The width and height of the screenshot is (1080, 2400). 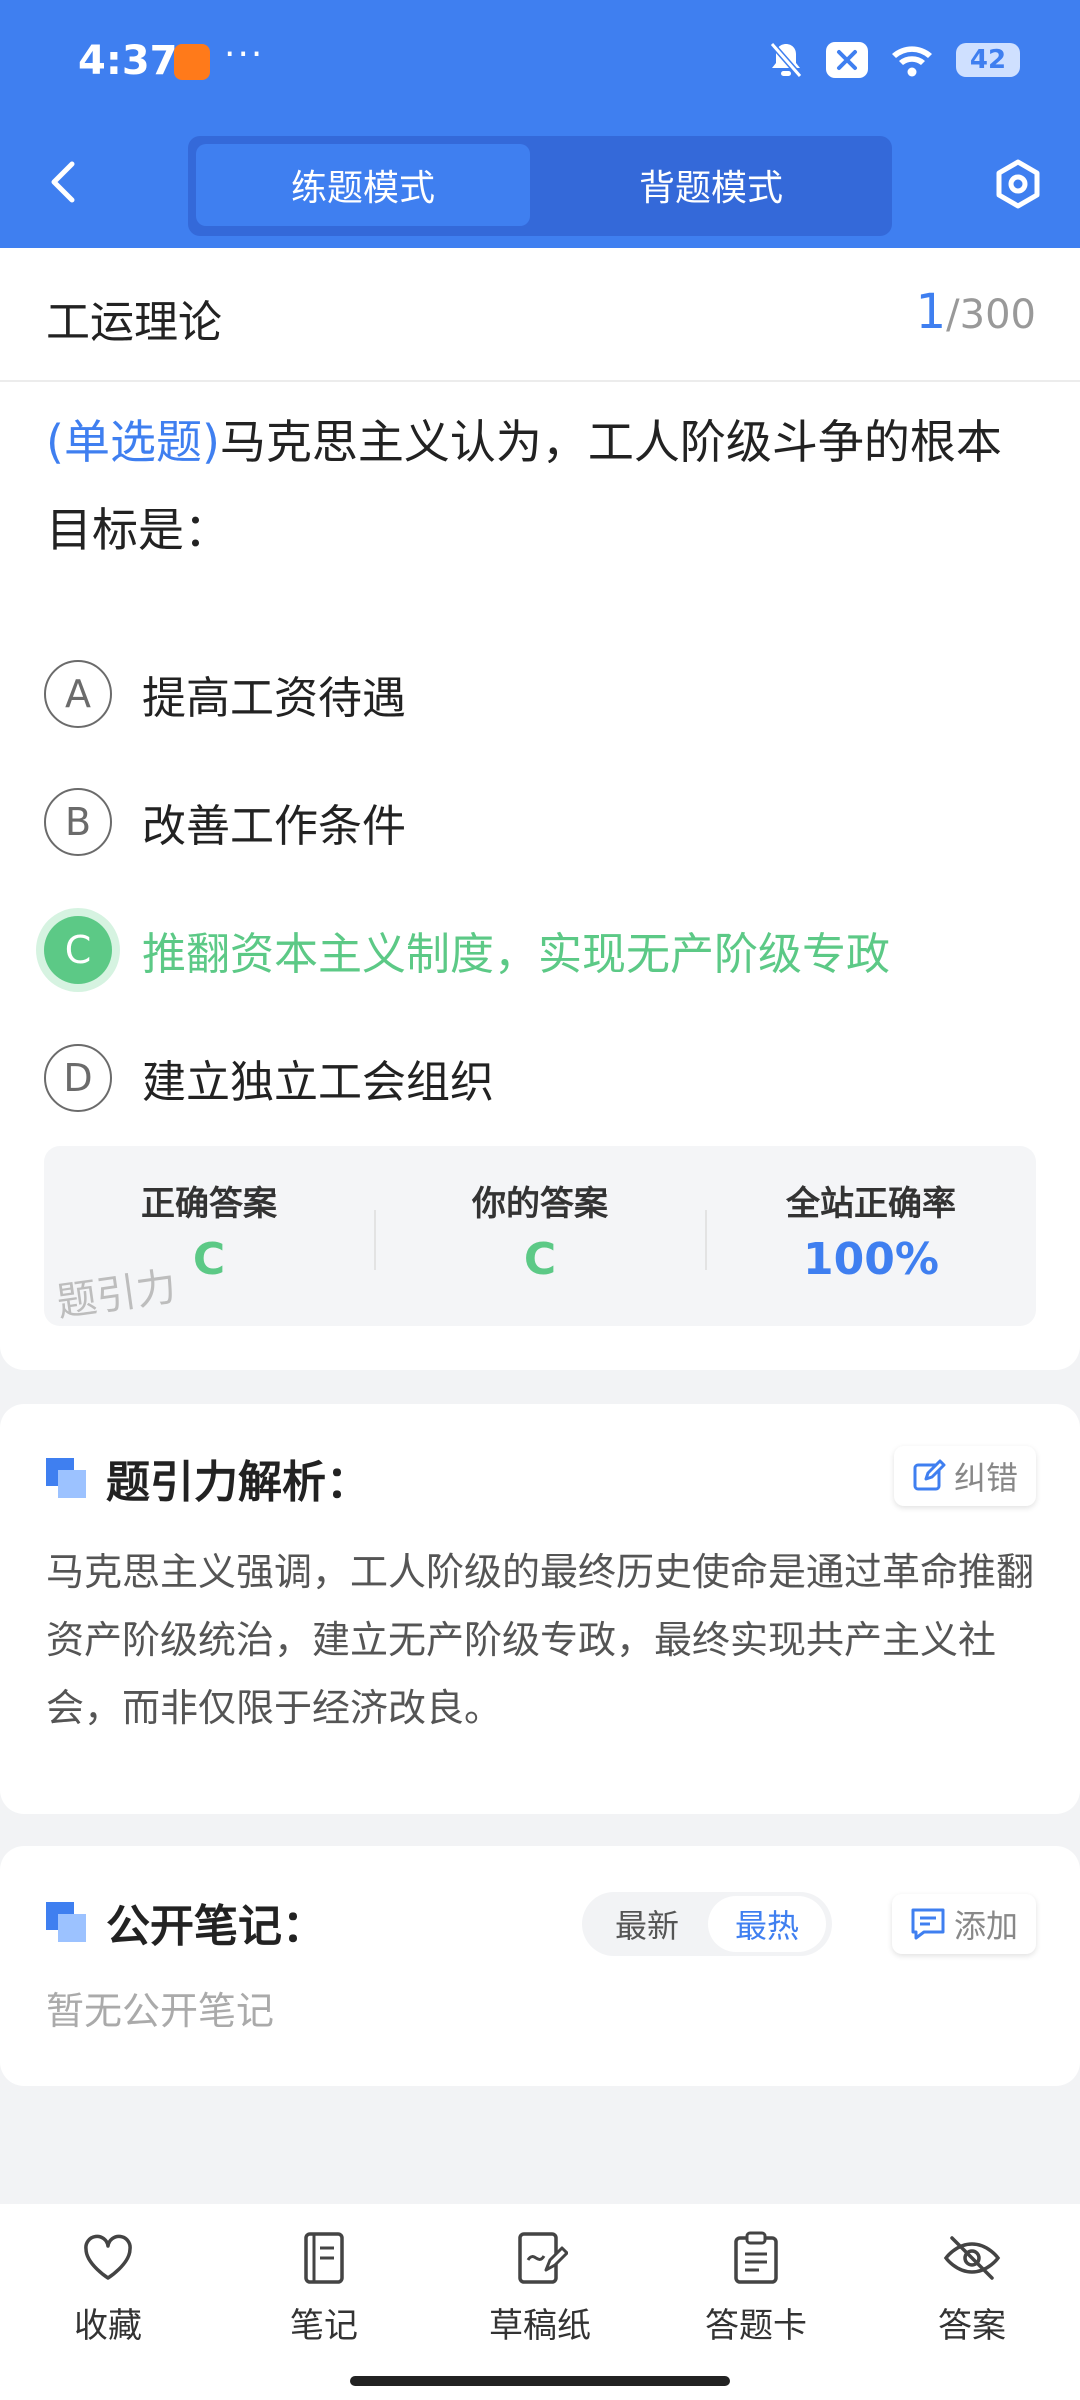 I want to click on answer-stats: 正确答案 C 你的答案 C 全站正确率 100% 题引力, so click(x=540, y=1236).